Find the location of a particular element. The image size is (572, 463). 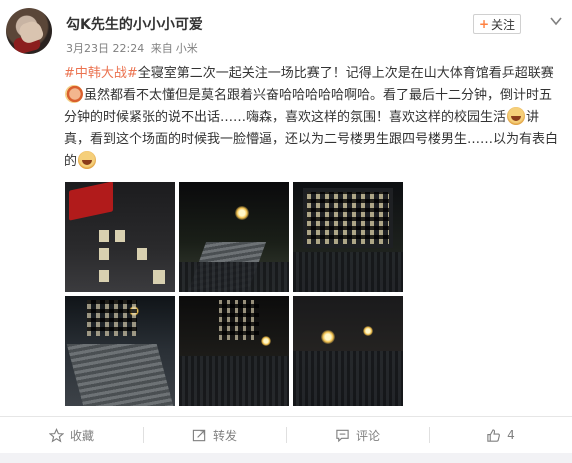

follow-button: + 关注 is located at coordinates (497, 24).